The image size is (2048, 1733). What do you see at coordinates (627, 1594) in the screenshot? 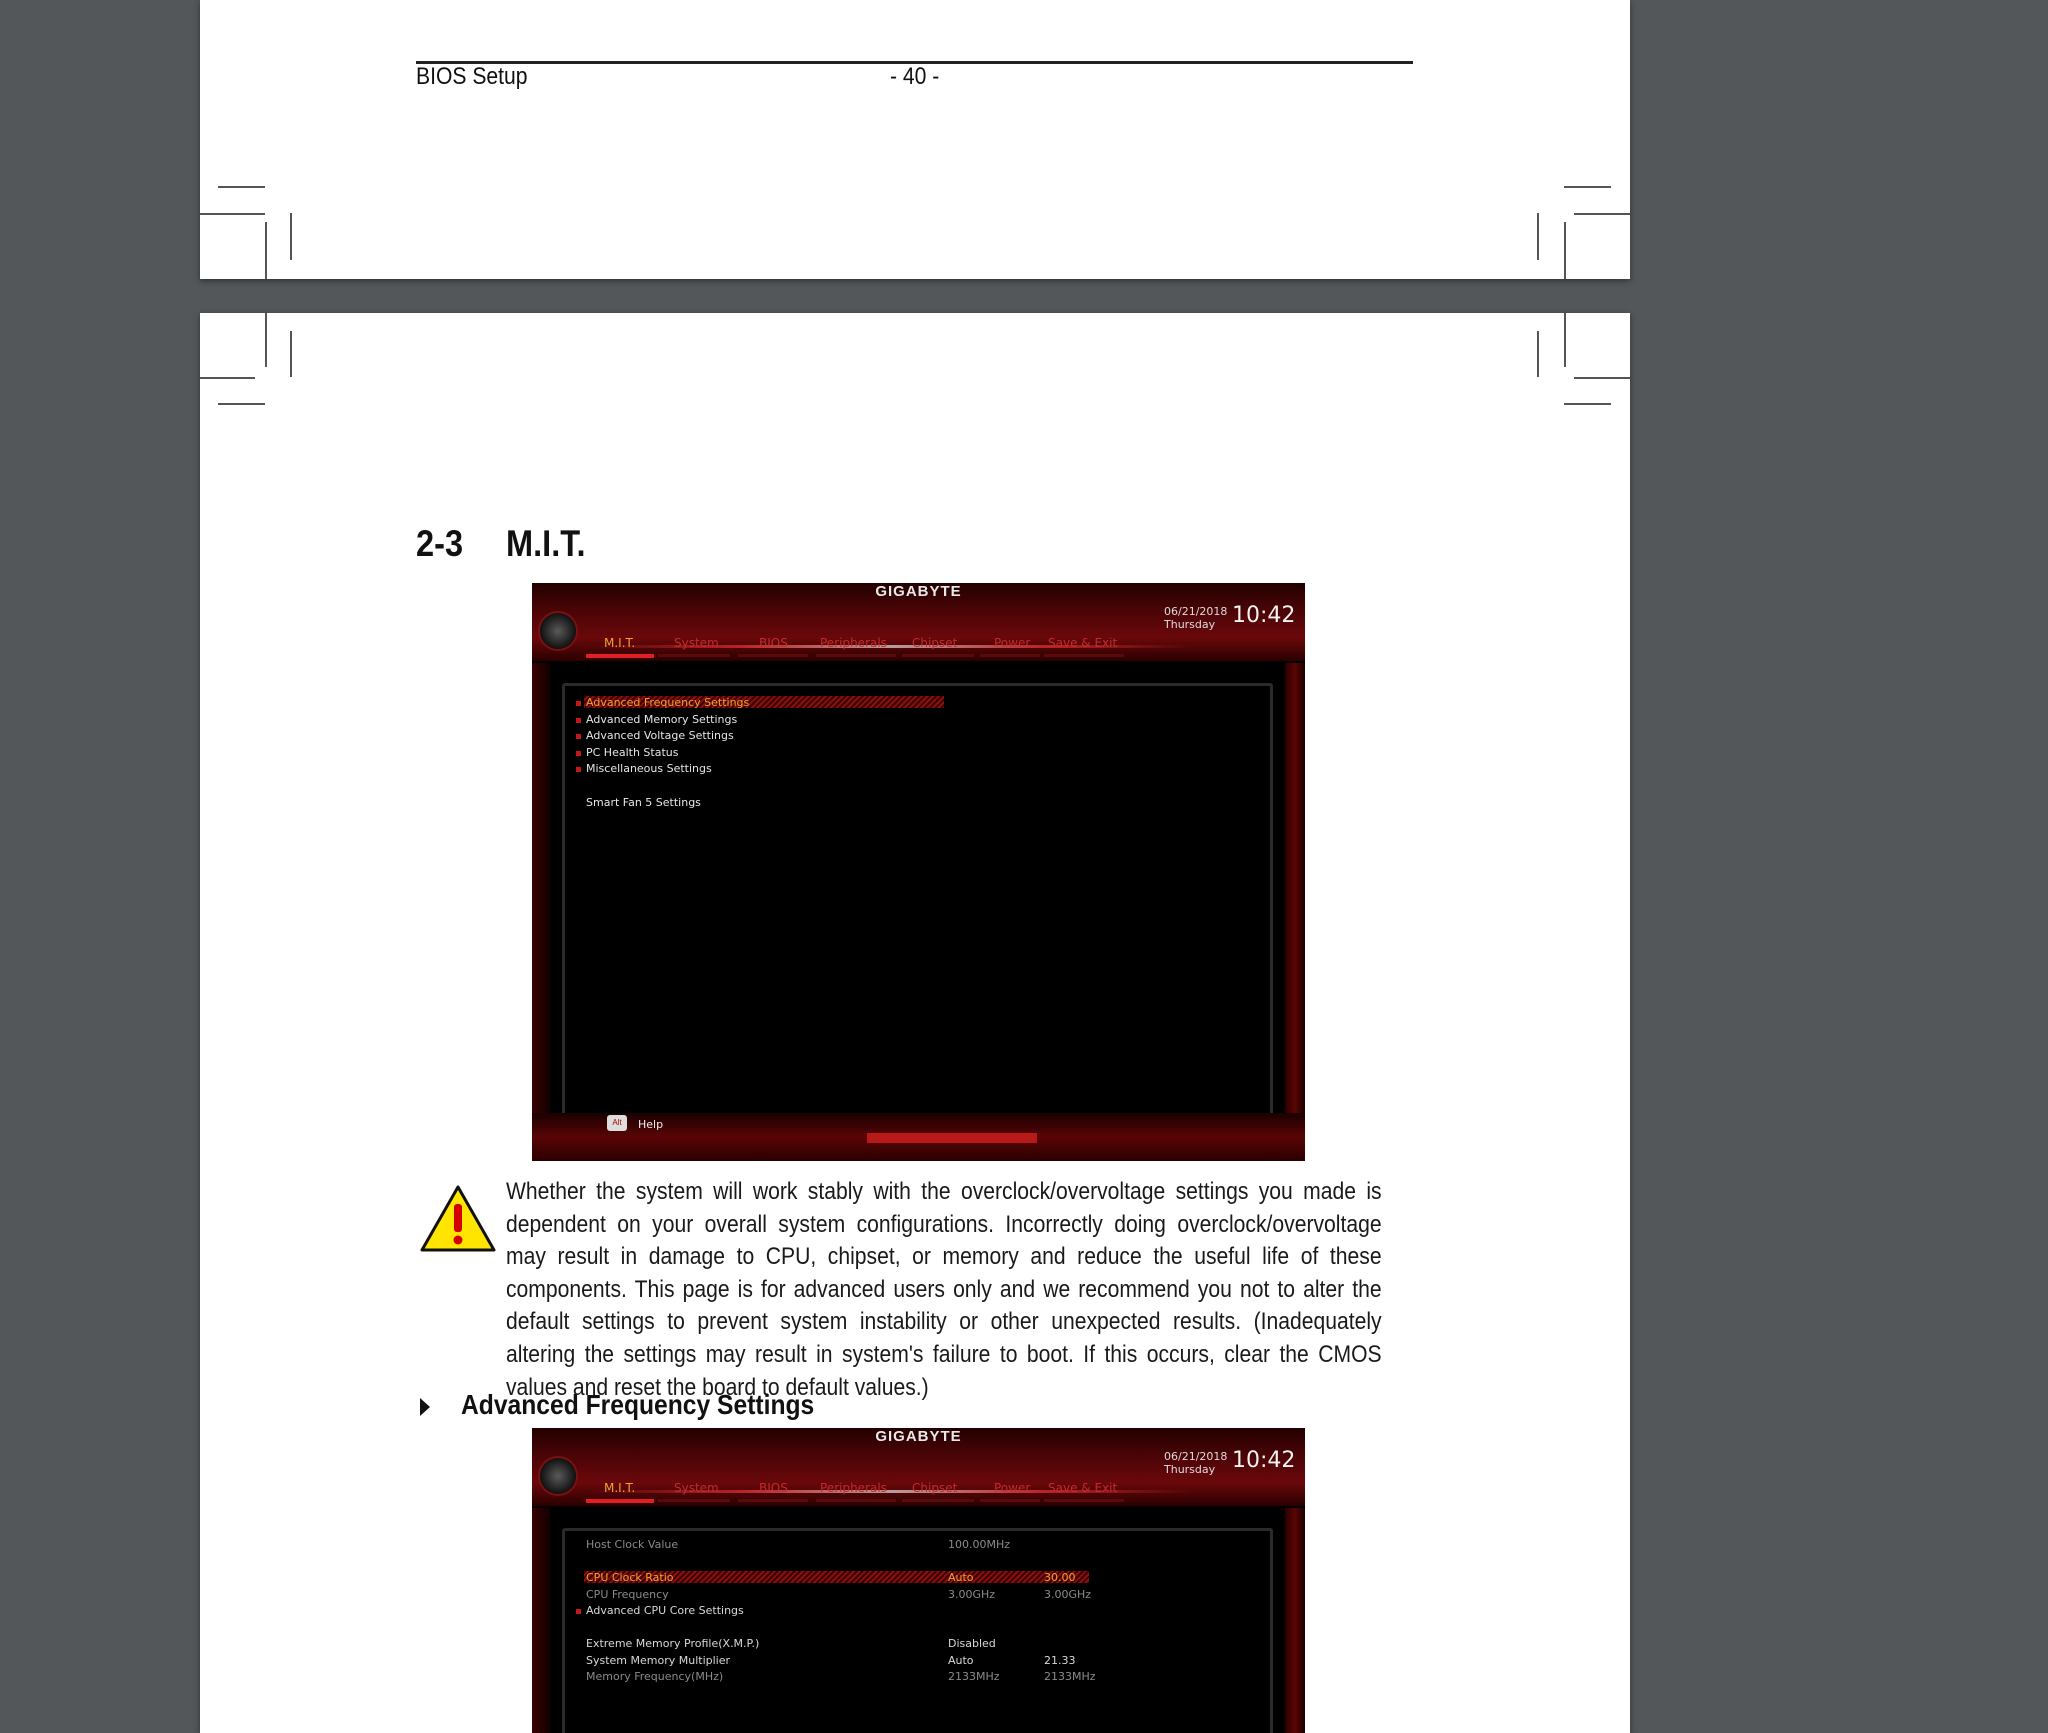
I see `setting-cpu-frequency: CPU Frequency` at bounding box center [627, 1594].